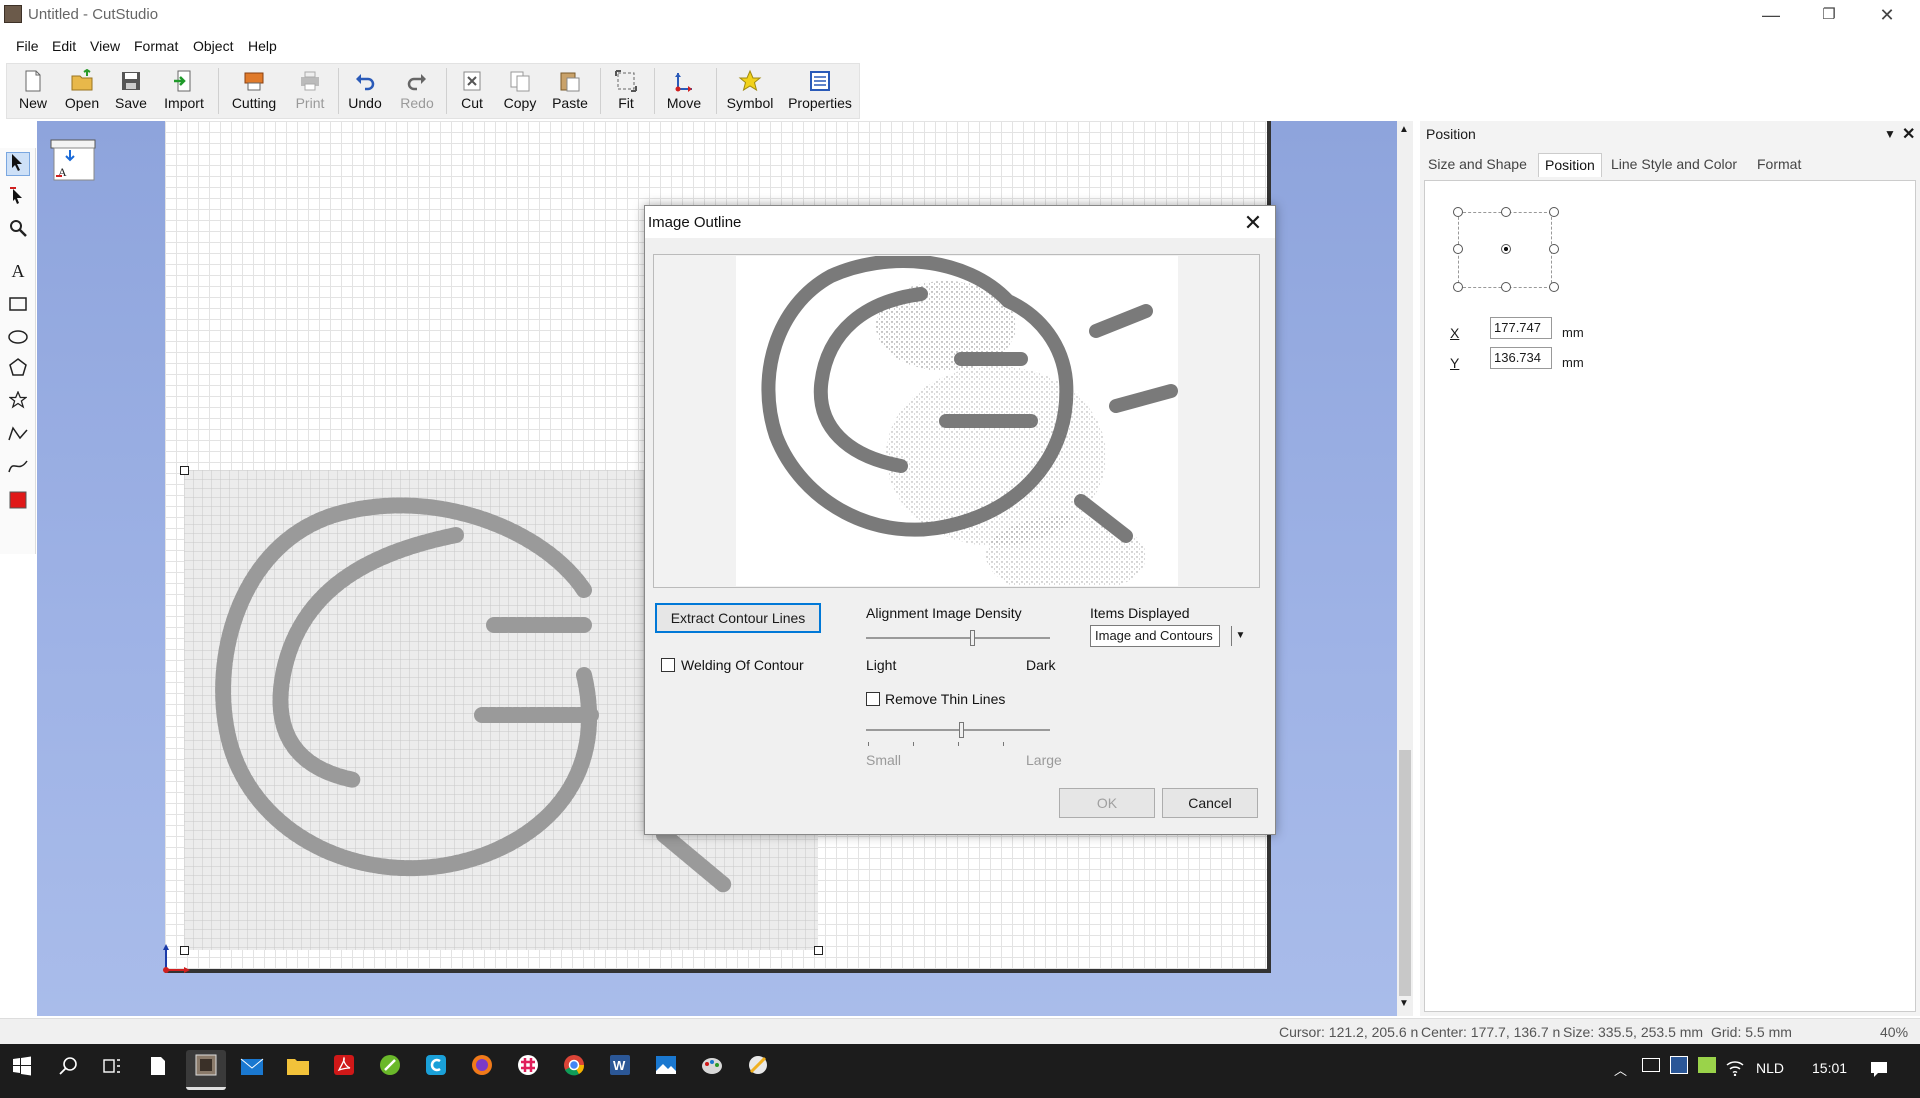 This screenshot has height=1098, width=1920. What do you see at coordinates (961, 730) in the screenshot?
I see `thin-lines-slider-thumb` at bounding box center [961, 730].